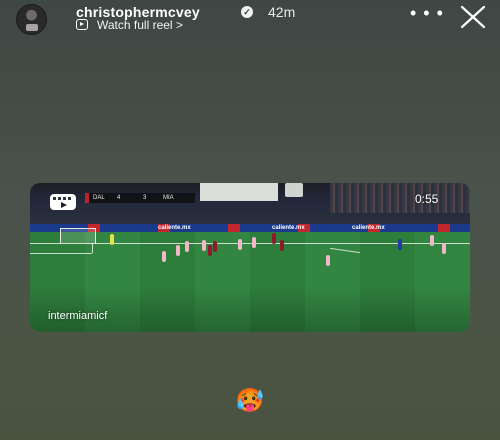 This screenshot has width=500, height=440. Describe the element at coordinates (77, 316) in the screenshot. I see `reel-account-name: intermiamicf` at that location.